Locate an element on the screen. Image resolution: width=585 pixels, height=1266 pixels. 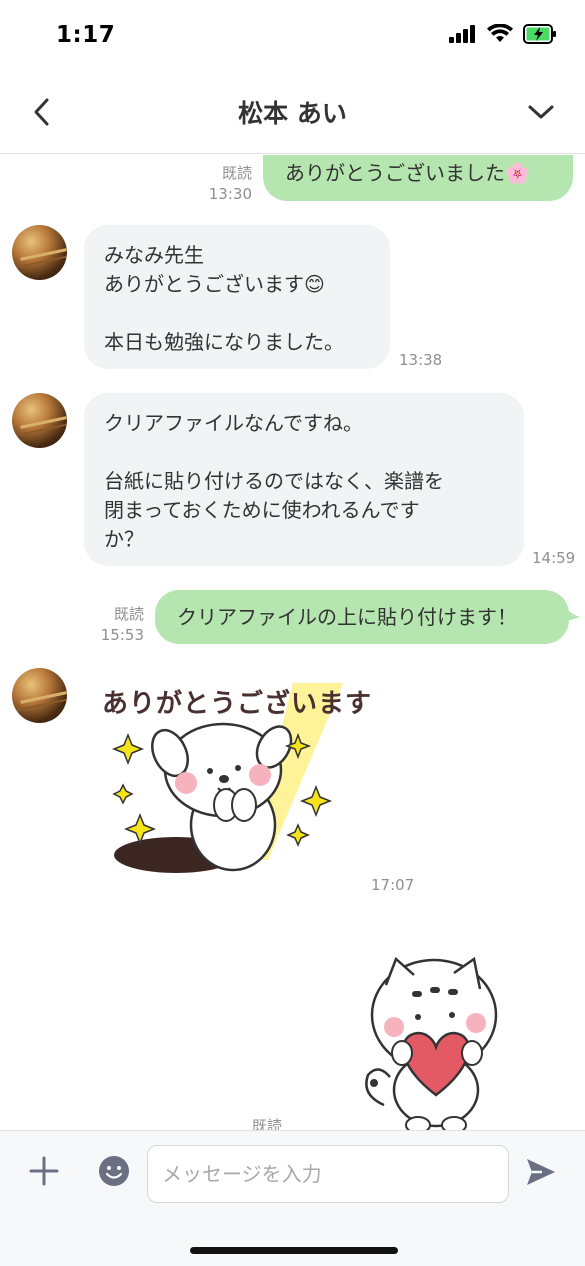
bubble-tail is located at coordinates (571, 612).